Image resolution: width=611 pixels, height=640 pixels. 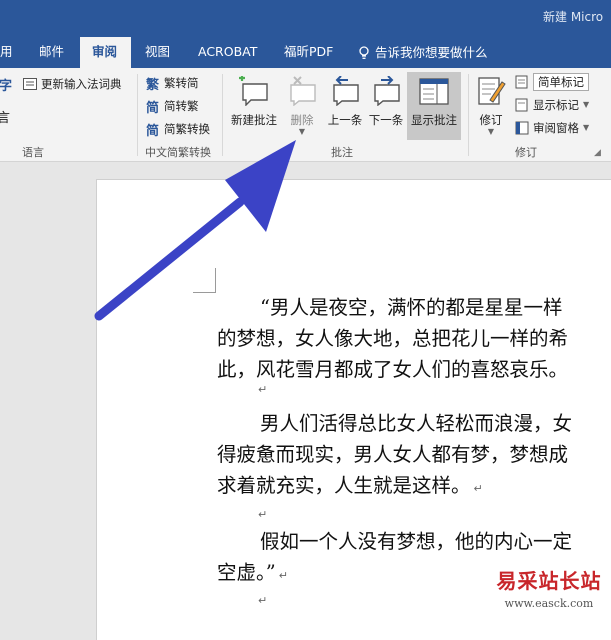 I want to click on group-label-language: 语言, so click(x=33, y=152).